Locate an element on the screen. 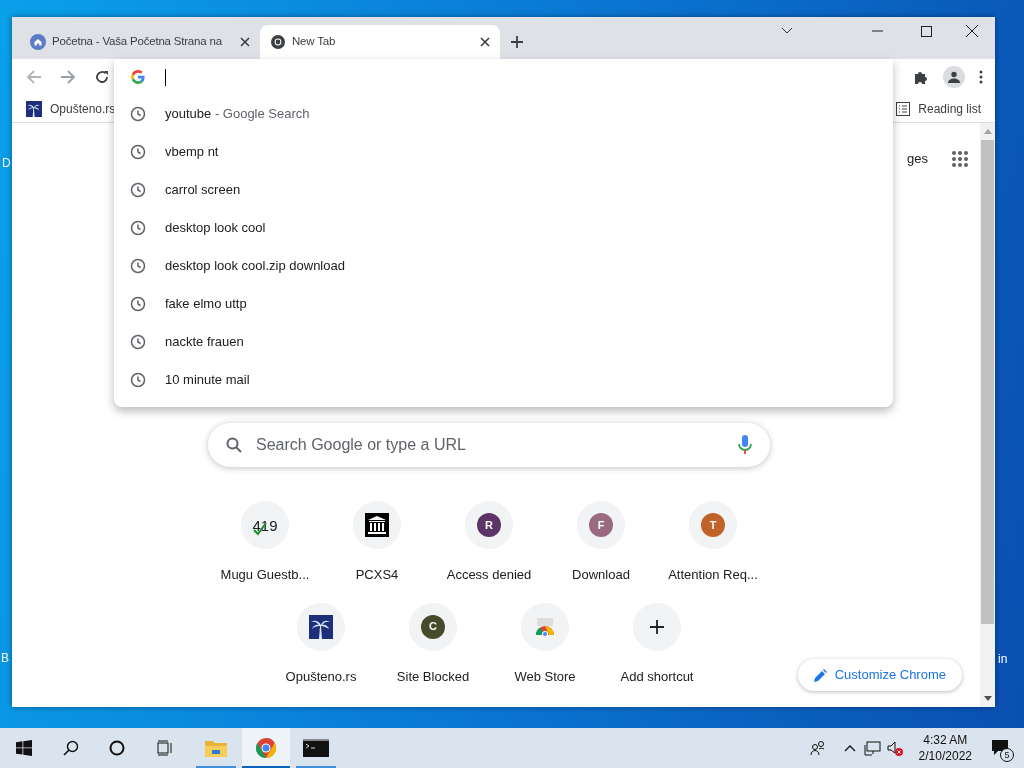 The height and width of the screenshot is (768, 1024). shortcut-tile: Web Store is located at coordinates (545, 643).